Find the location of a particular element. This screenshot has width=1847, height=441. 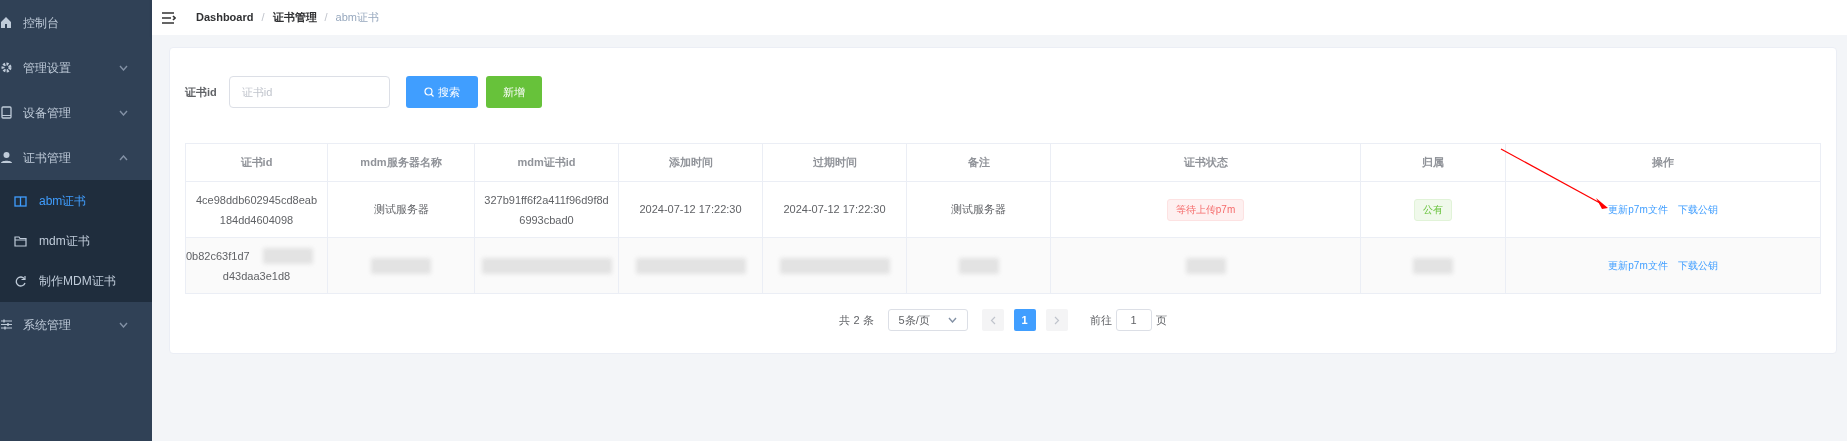

chevron-right-icon is located at coordinates (1056, 320).